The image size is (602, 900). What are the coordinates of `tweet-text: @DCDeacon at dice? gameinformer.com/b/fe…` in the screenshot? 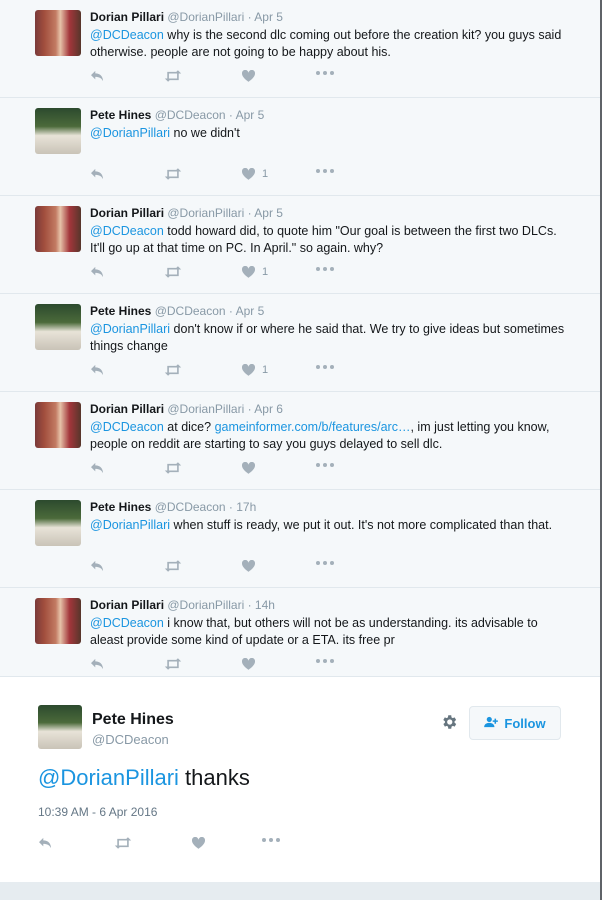 It's located at (330, 436).